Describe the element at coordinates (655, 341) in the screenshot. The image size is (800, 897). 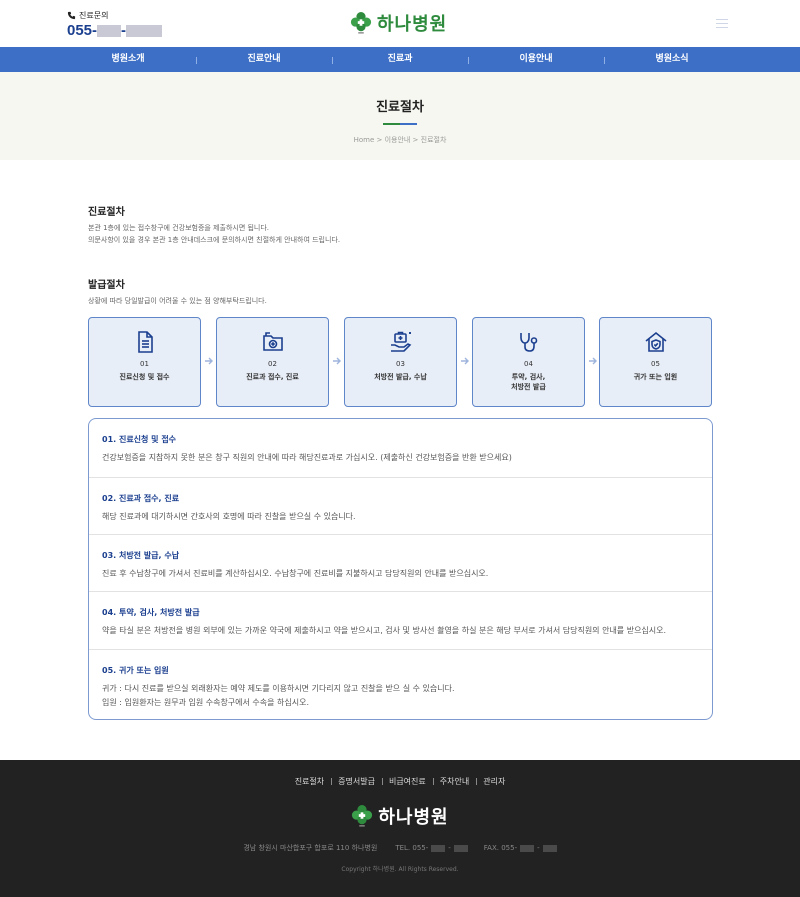
I see `house-shield-icon` at that location.